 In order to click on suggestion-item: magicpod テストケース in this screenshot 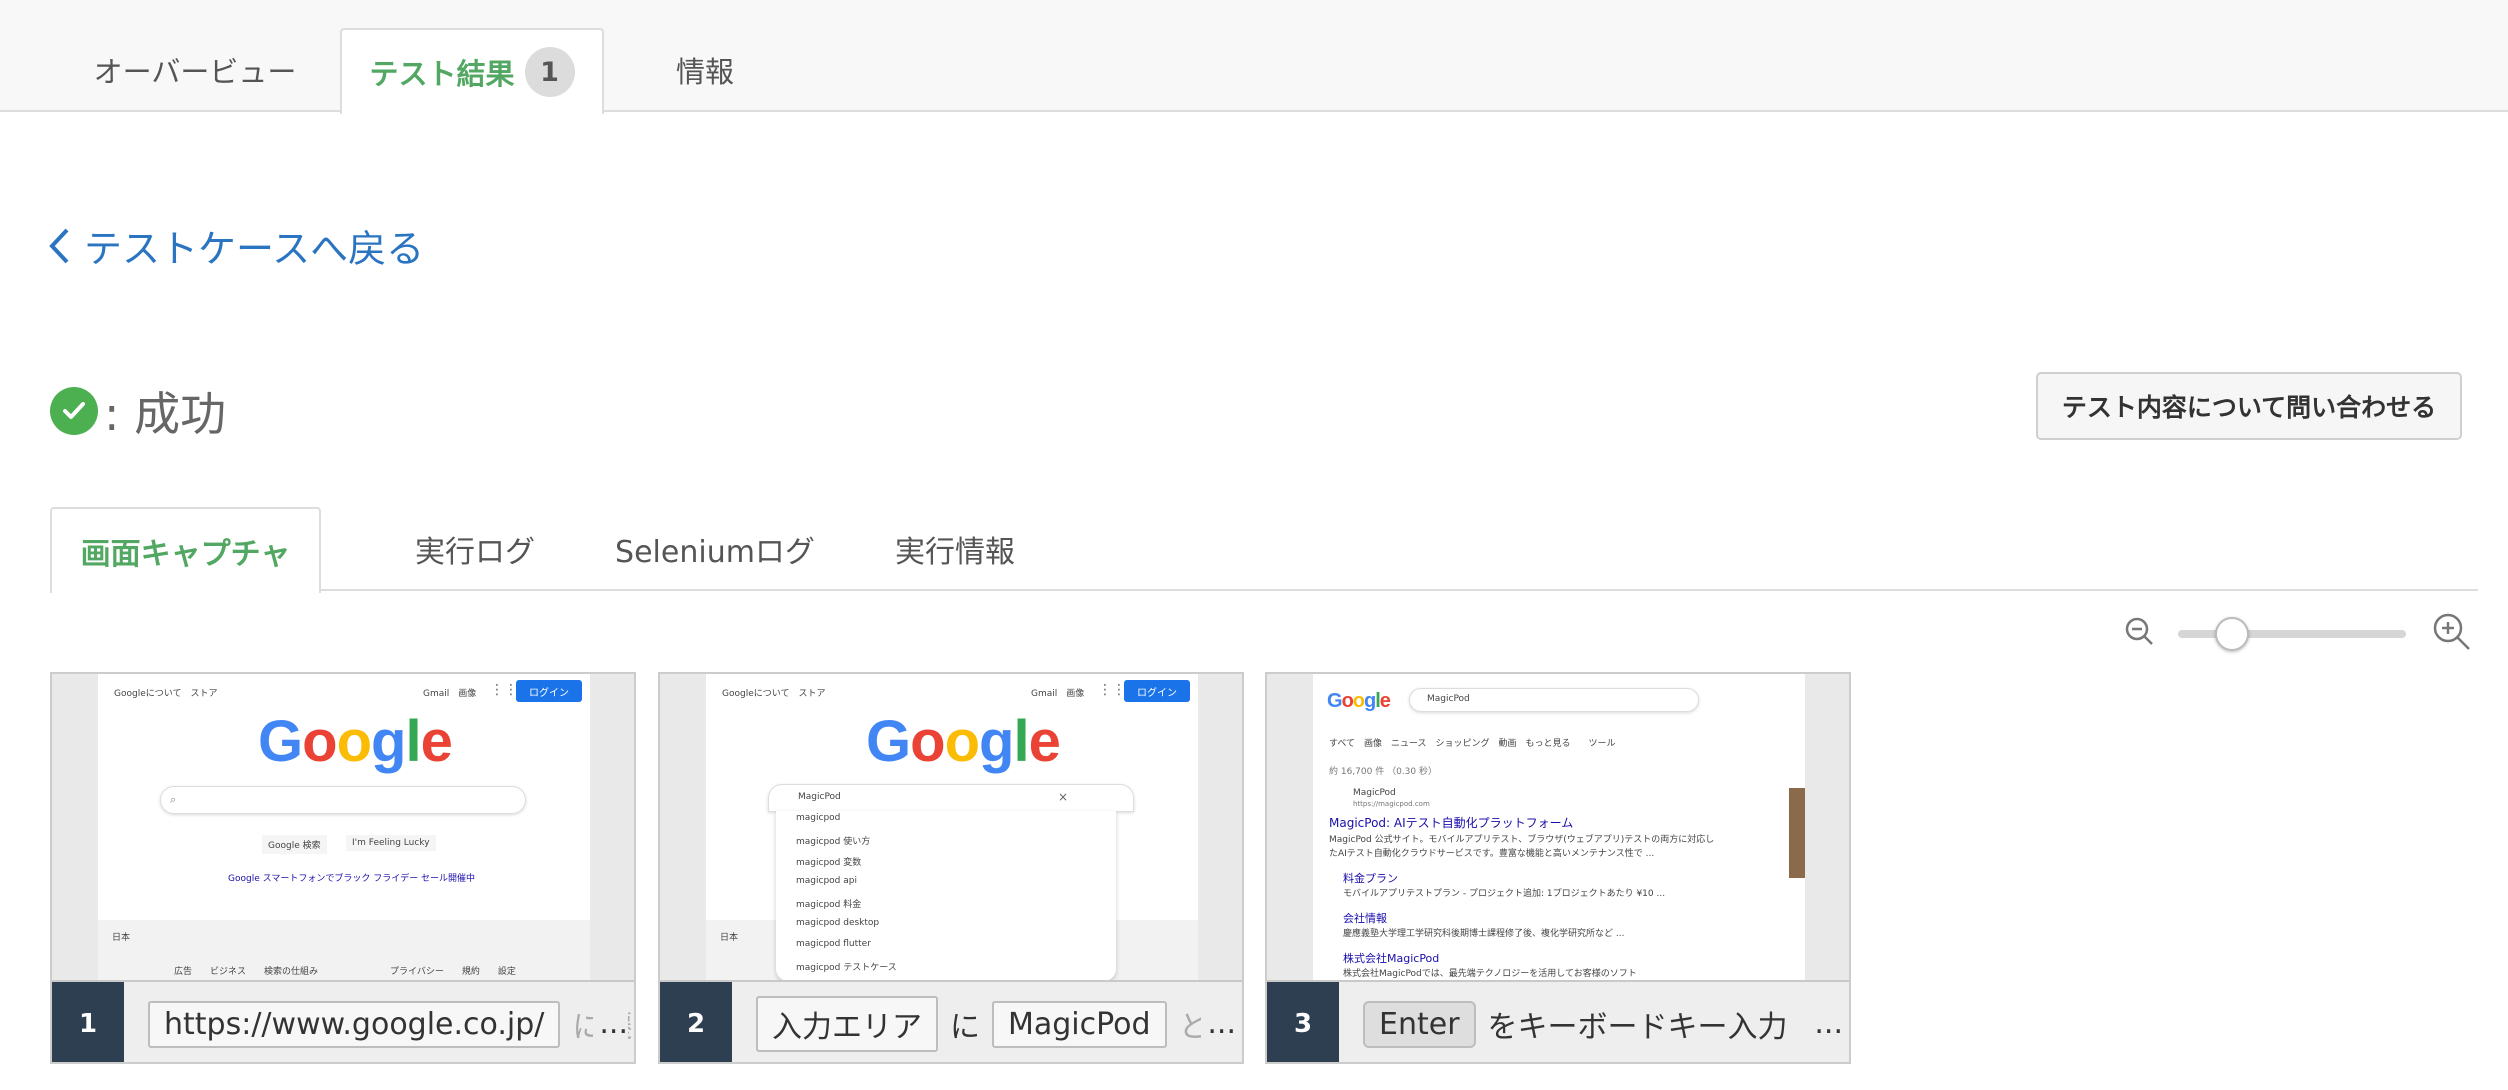, I will do `click(846, 968)`.